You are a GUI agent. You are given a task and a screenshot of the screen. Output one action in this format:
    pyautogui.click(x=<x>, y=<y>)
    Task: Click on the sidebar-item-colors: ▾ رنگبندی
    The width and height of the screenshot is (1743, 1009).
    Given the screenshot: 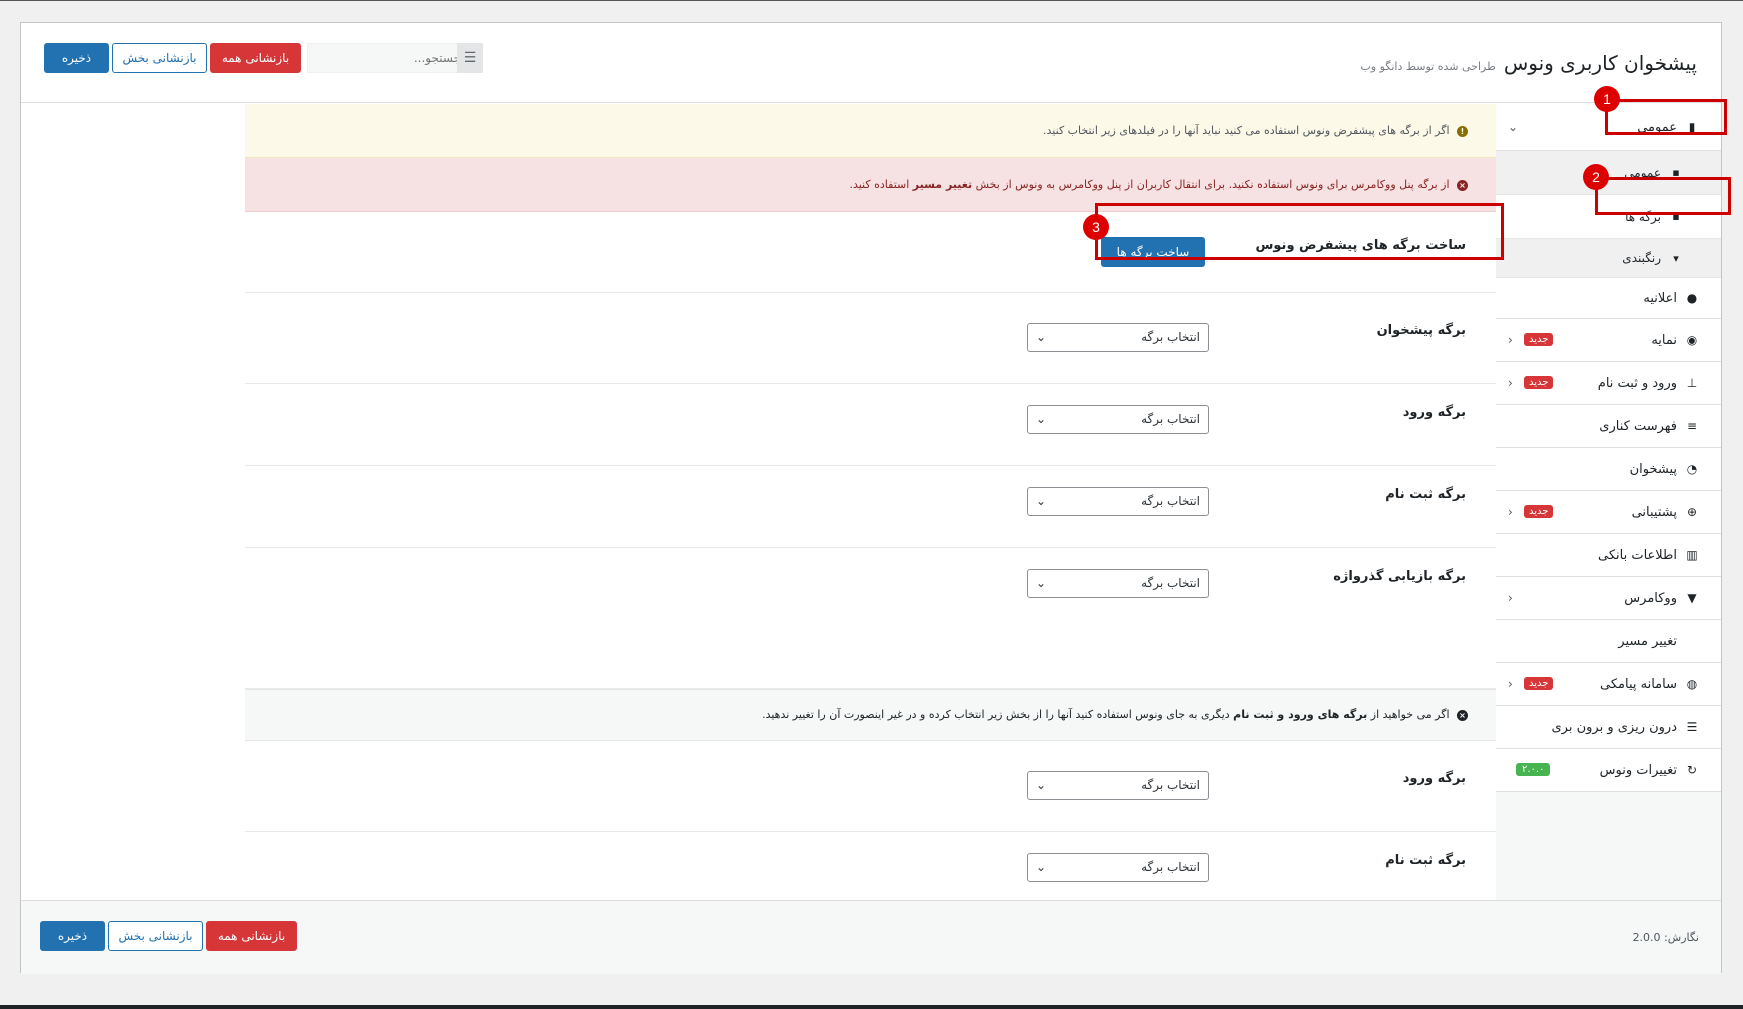 What is the action you would take?
    pyautogui.click(x=1608, y=258)
    